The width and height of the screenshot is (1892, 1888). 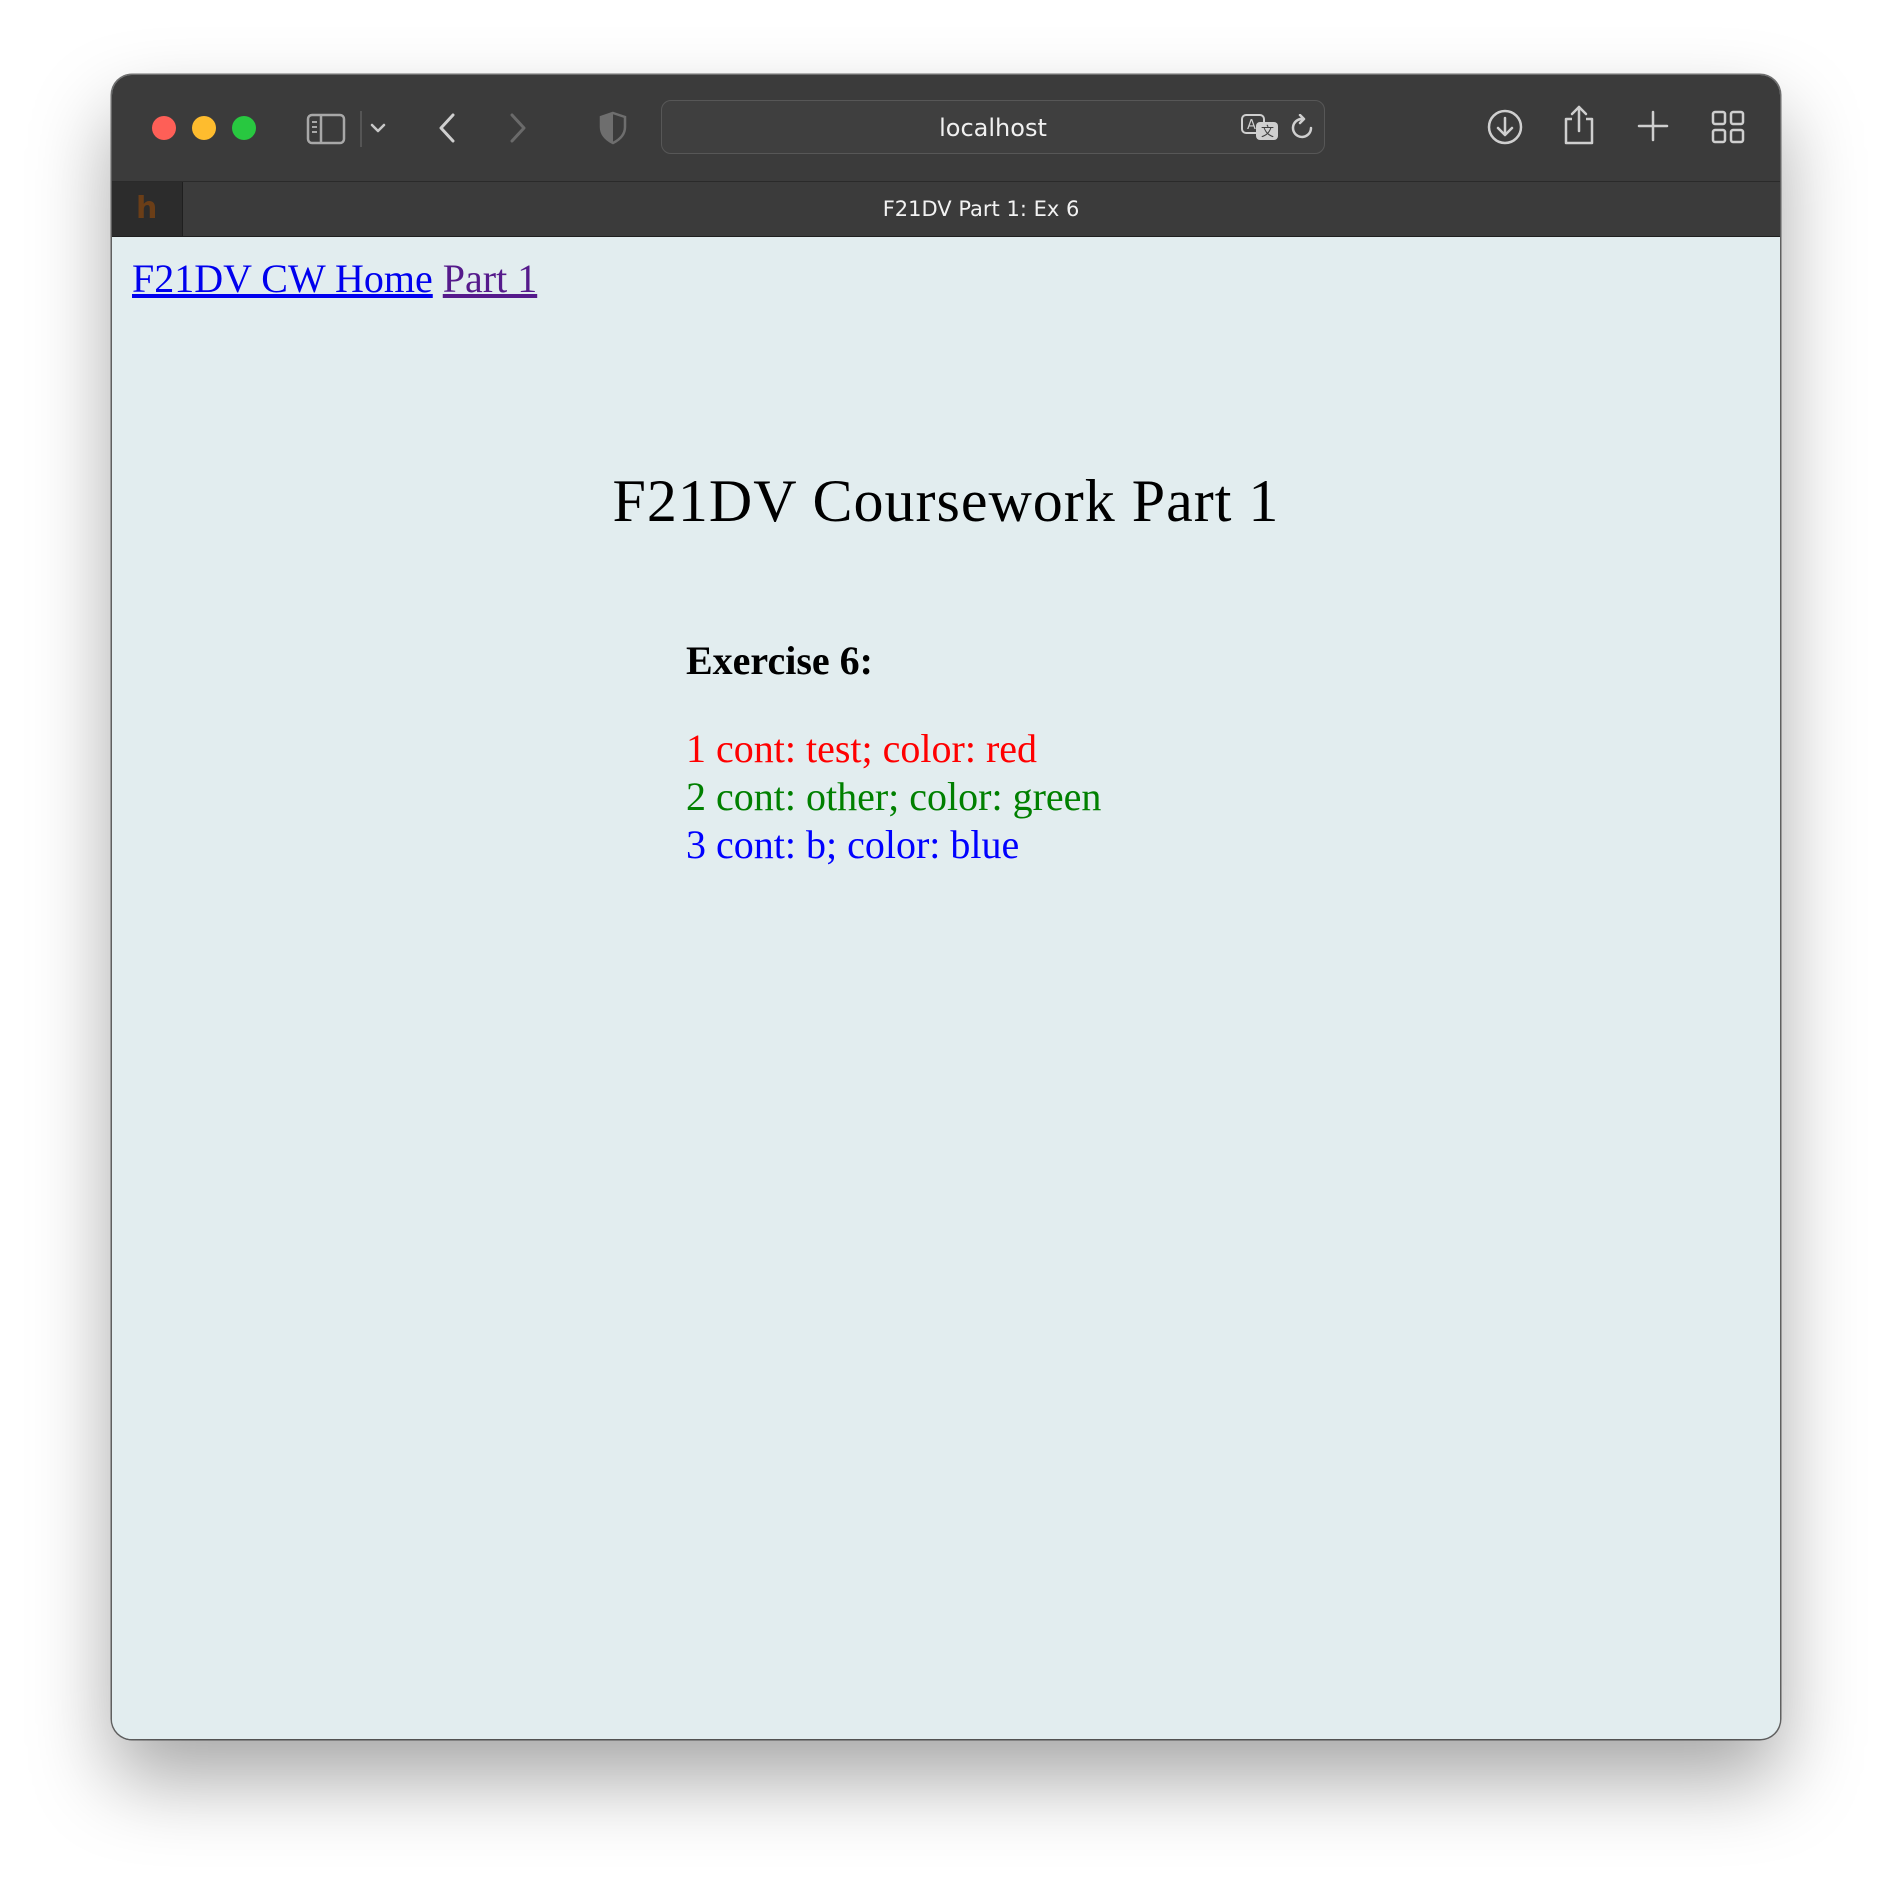 What do you see at coordinates (1505, 127) in the screenshot?
I see `download-icon` at bounding box center [1505, 127].